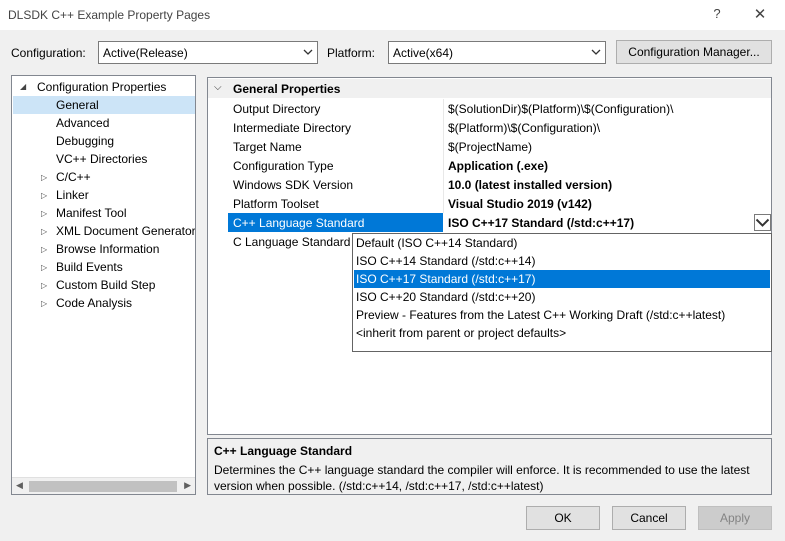 The width and height of the screenshot is (785, 541). Describe the element at coordinates (283, 166) in the screenshot. I see `property-name: Configuration Type` at that location.